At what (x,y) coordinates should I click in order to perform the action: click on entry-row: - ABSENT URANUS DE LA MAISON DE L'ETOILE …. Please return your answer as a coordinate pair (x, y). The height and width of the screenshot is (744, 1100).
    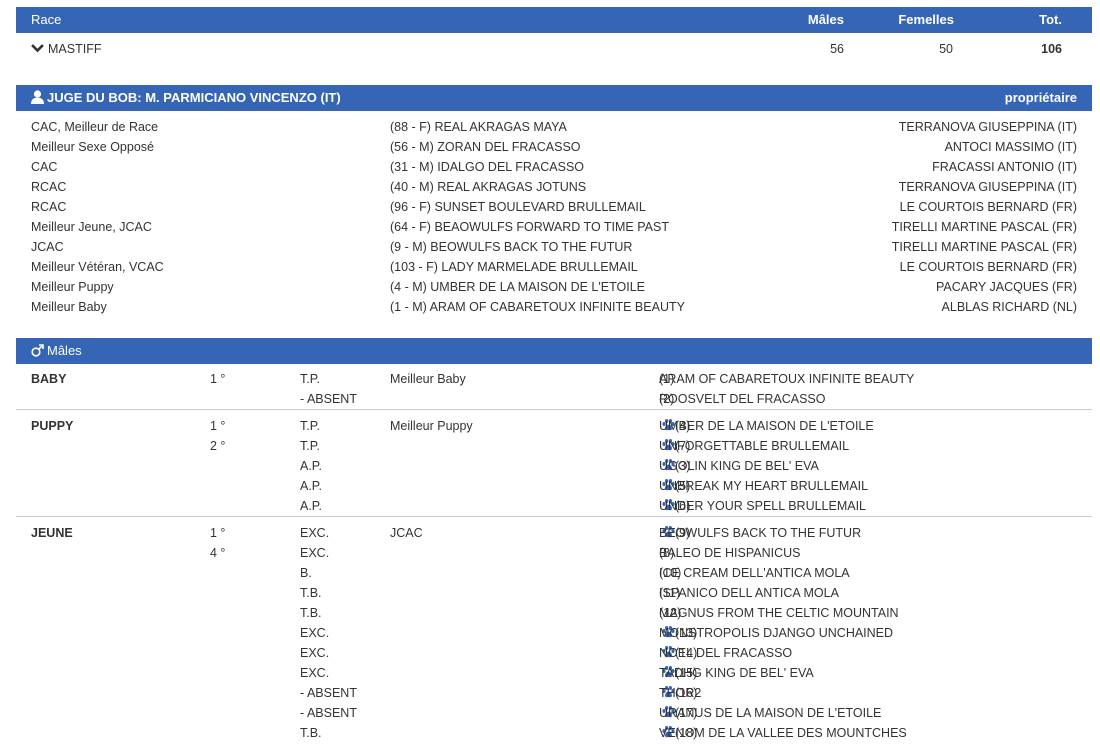
    Looking at the image, I should click on (554, 713).